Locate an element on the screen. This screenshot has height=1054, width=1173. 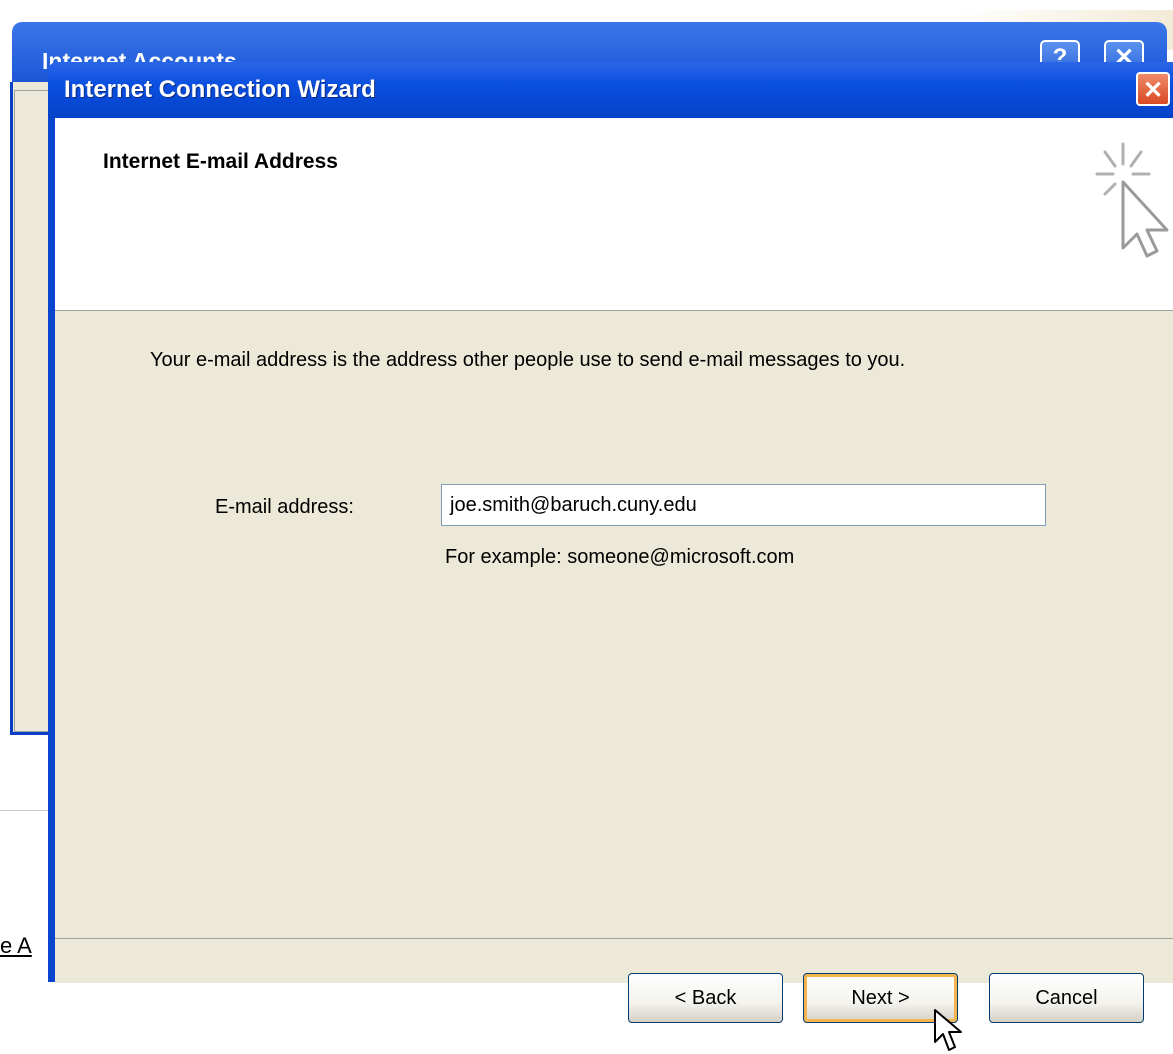
wizard-wand-cursor-icon is located at coordinates (1132, 200).